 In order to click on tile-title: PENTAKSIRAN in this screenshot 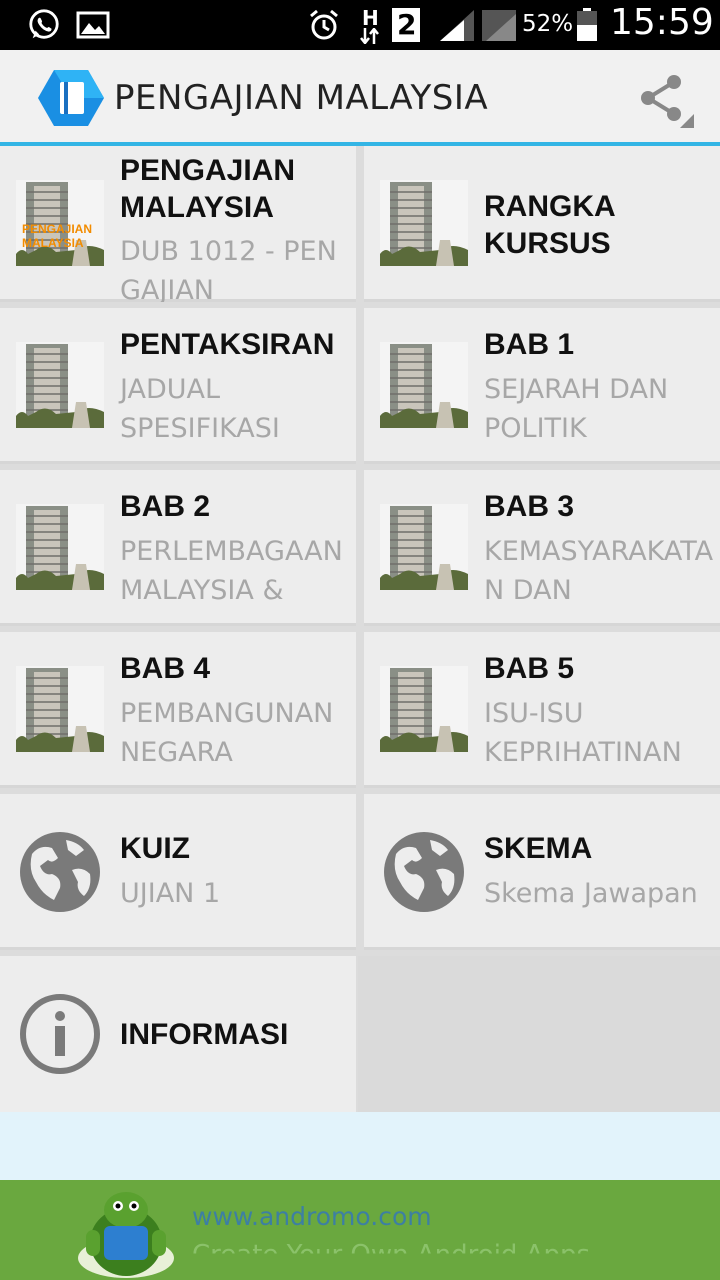, I will do `click(227, 344)`.